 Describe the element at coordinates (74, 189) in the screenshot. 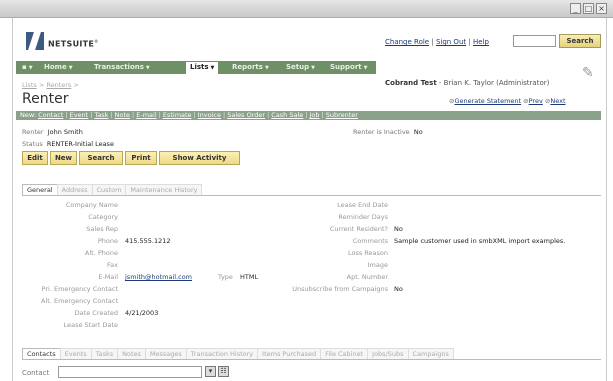

I see `tab-address: Address` at that location.